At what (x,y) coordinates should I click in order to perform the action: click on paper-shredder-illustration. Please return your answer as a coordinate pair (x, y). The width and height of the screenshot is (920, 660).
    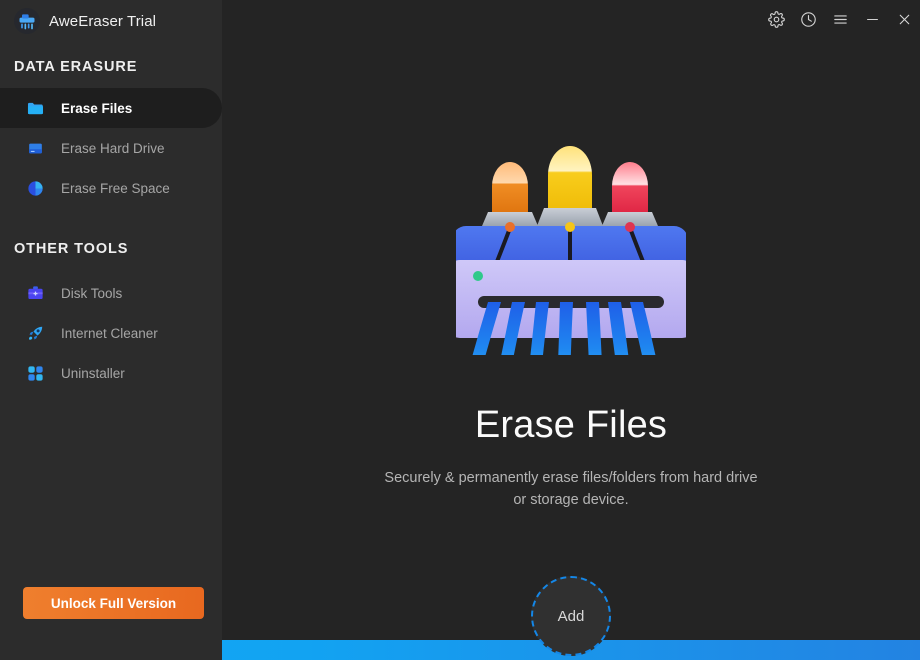
    Looking at the image, I should click on (571, 243).